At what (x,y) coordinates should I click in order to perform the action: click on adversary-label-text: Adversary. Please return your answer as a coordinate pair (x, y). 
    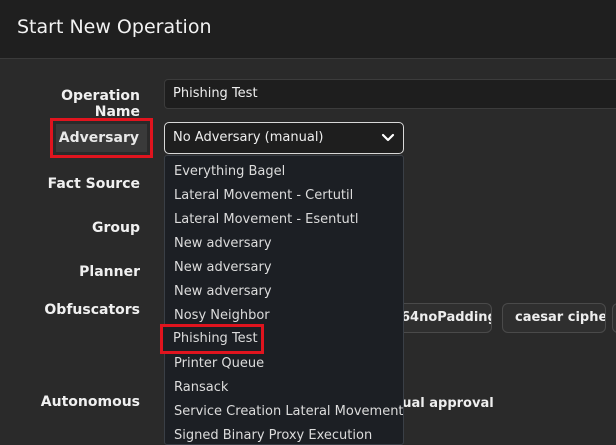
    Looking at the image, I should click on (98, 138).